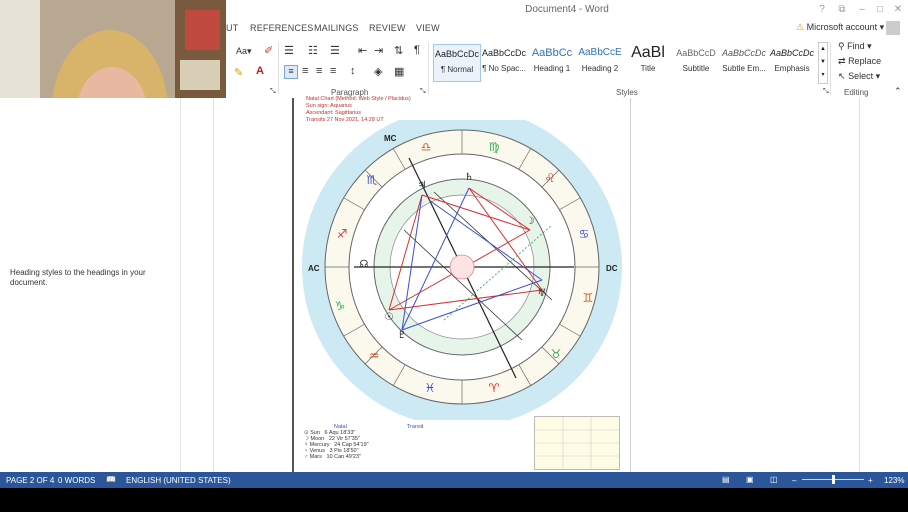 This screenshot has width=908, height=512. I want to click on bullets-icon: ☰, so click(289, 50).